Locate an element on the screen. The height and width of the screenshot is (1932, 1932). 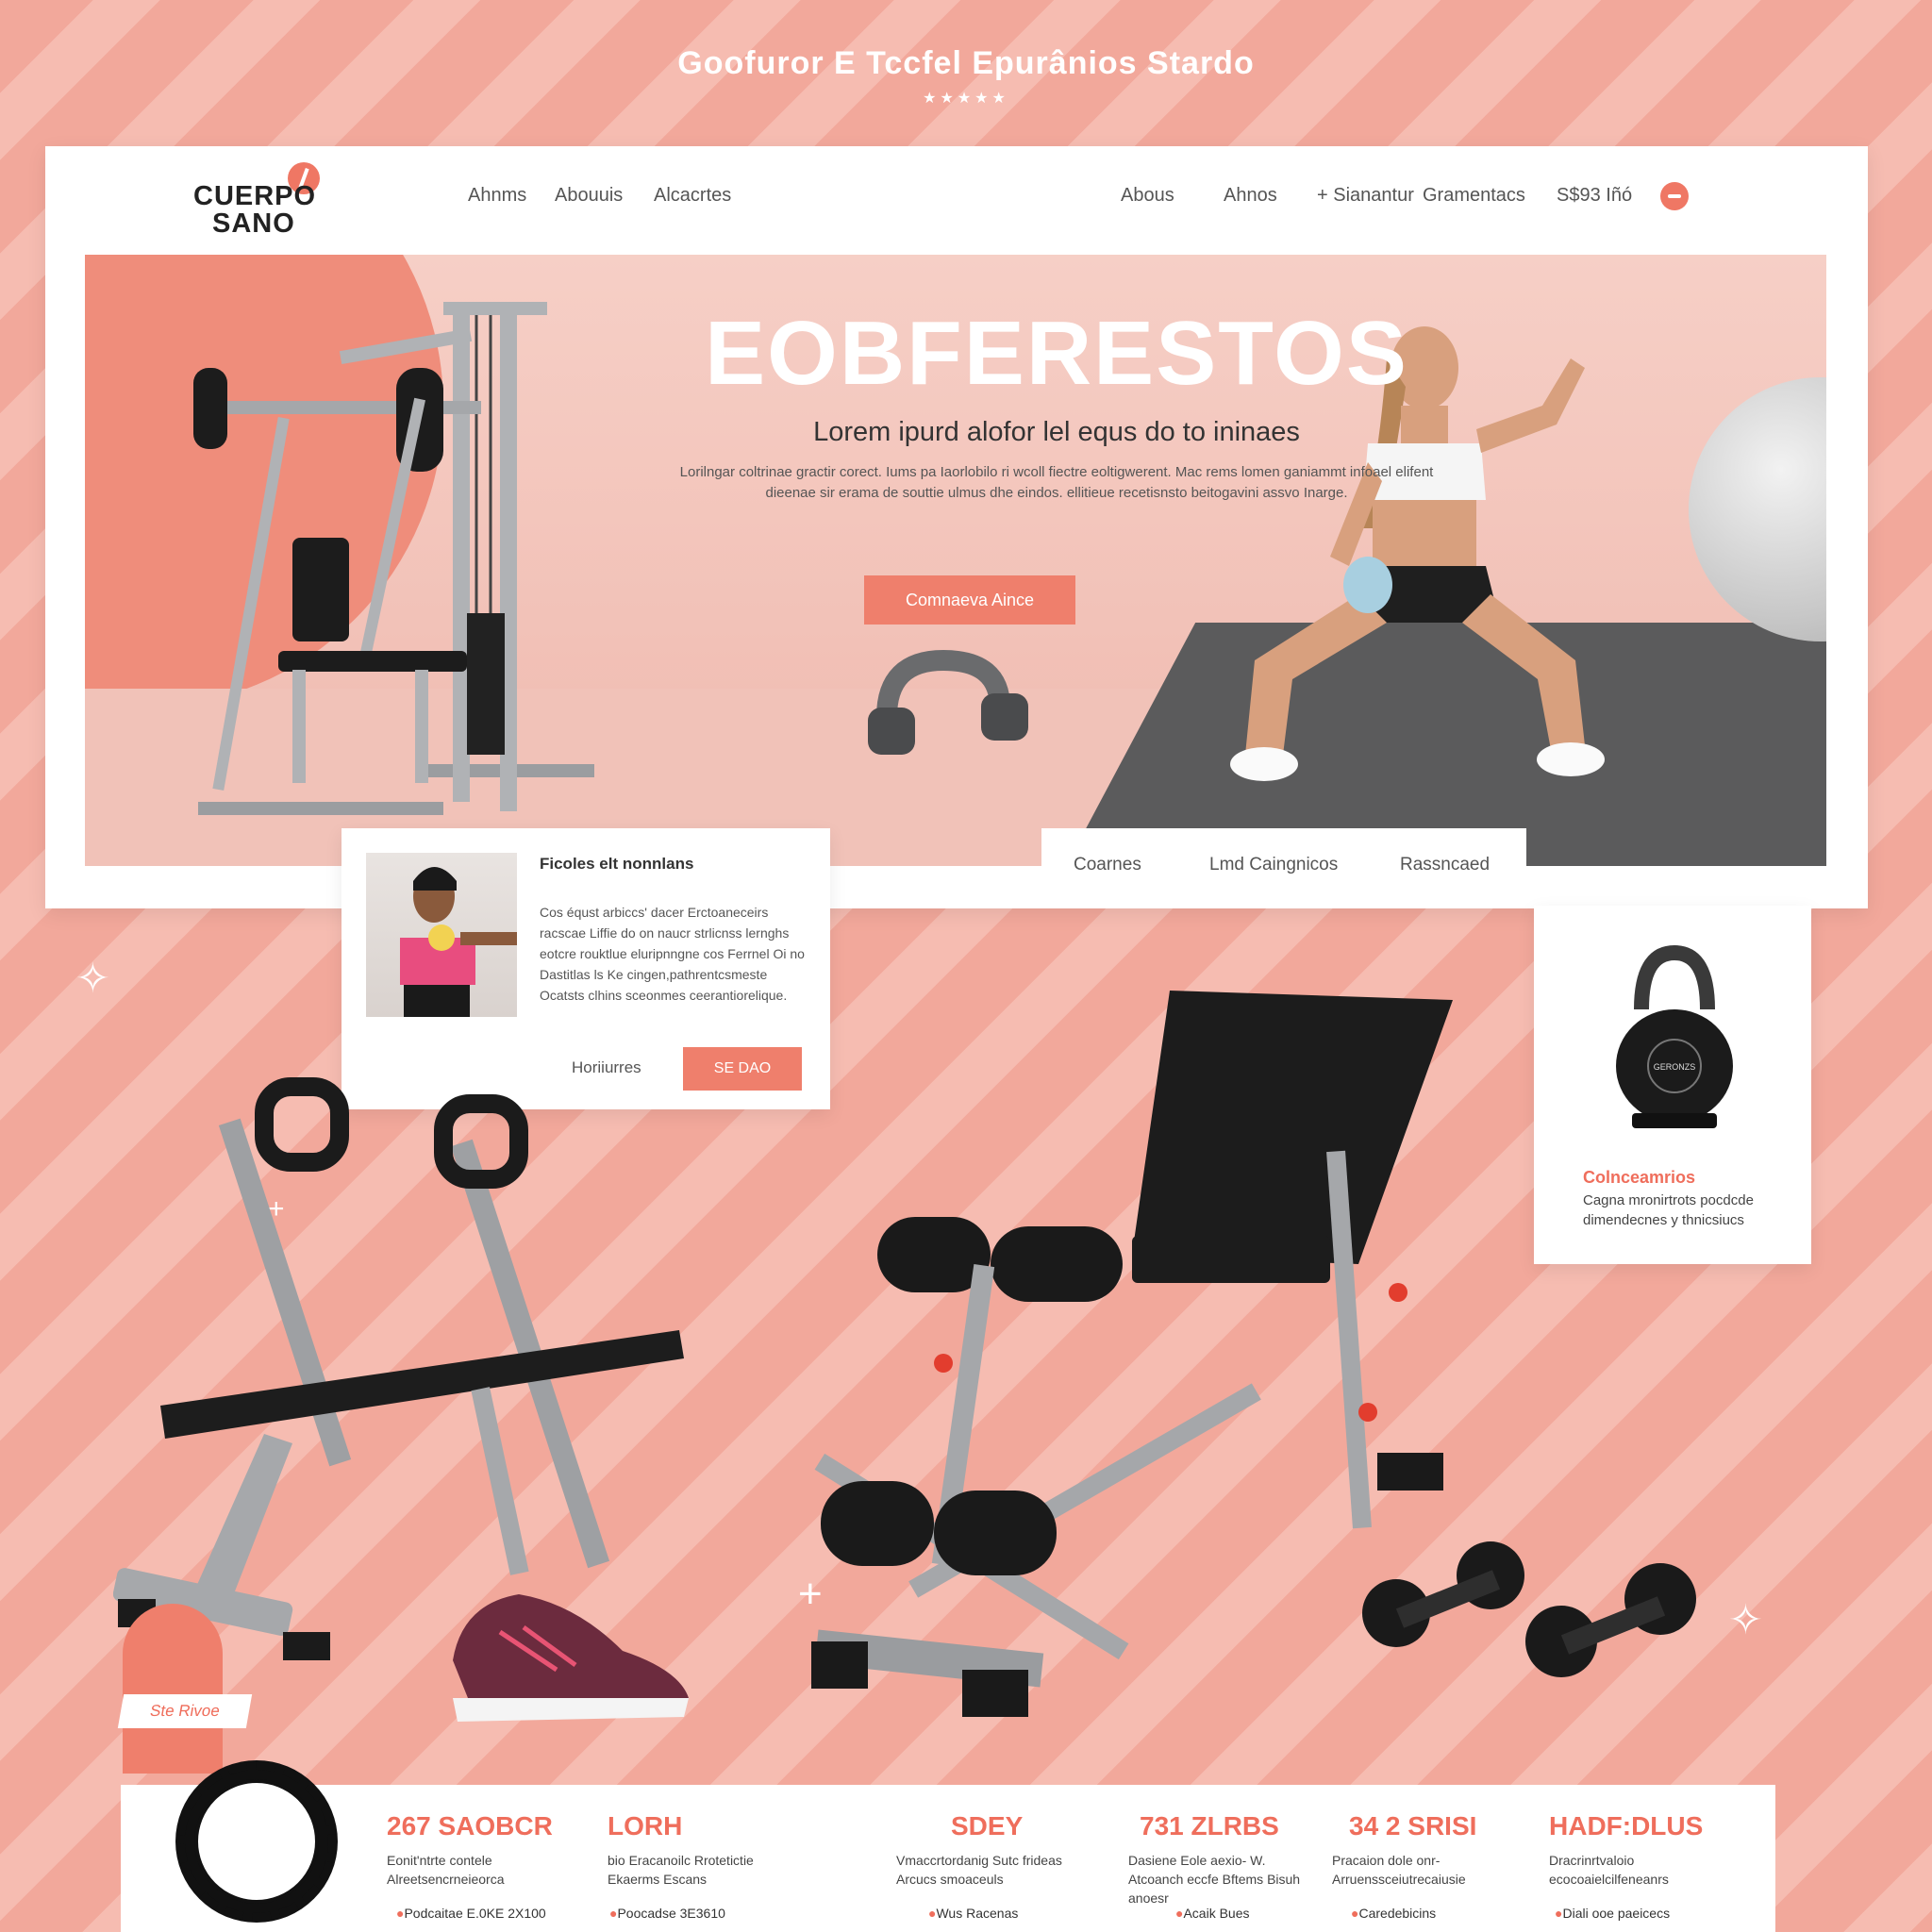
nav-link-1: Ahnms is located at coordinates (497, 196).